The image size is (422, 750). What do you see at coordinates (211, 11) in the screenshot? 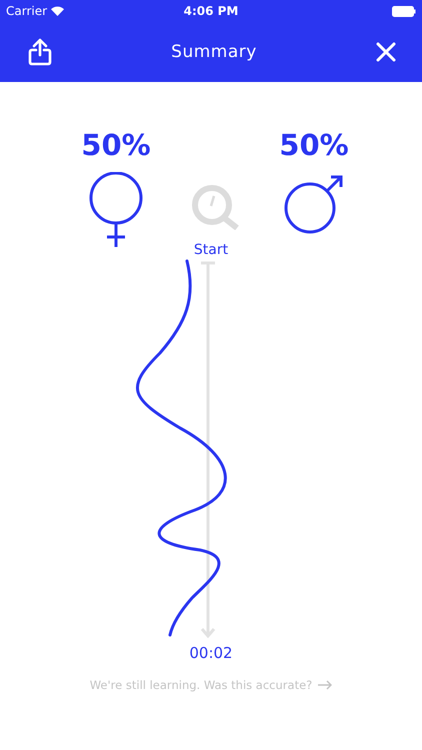
I see `clock-time: 4:06 PM` at bounding box center [211, 11].